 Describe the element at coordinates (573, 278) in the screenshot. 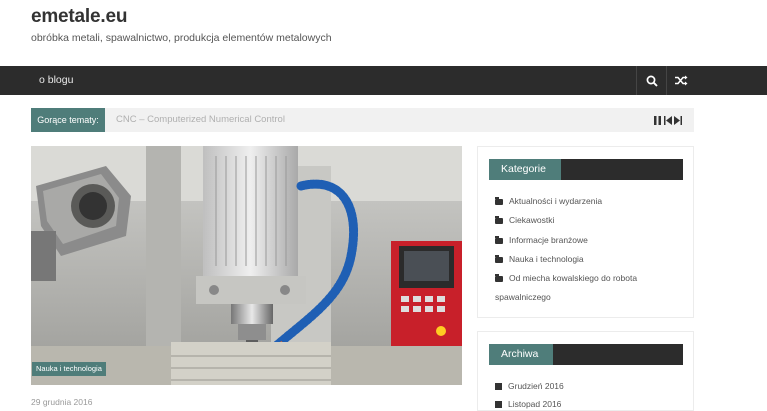

I see `category-label: Od miecha kowalskiego do robota` at that location.